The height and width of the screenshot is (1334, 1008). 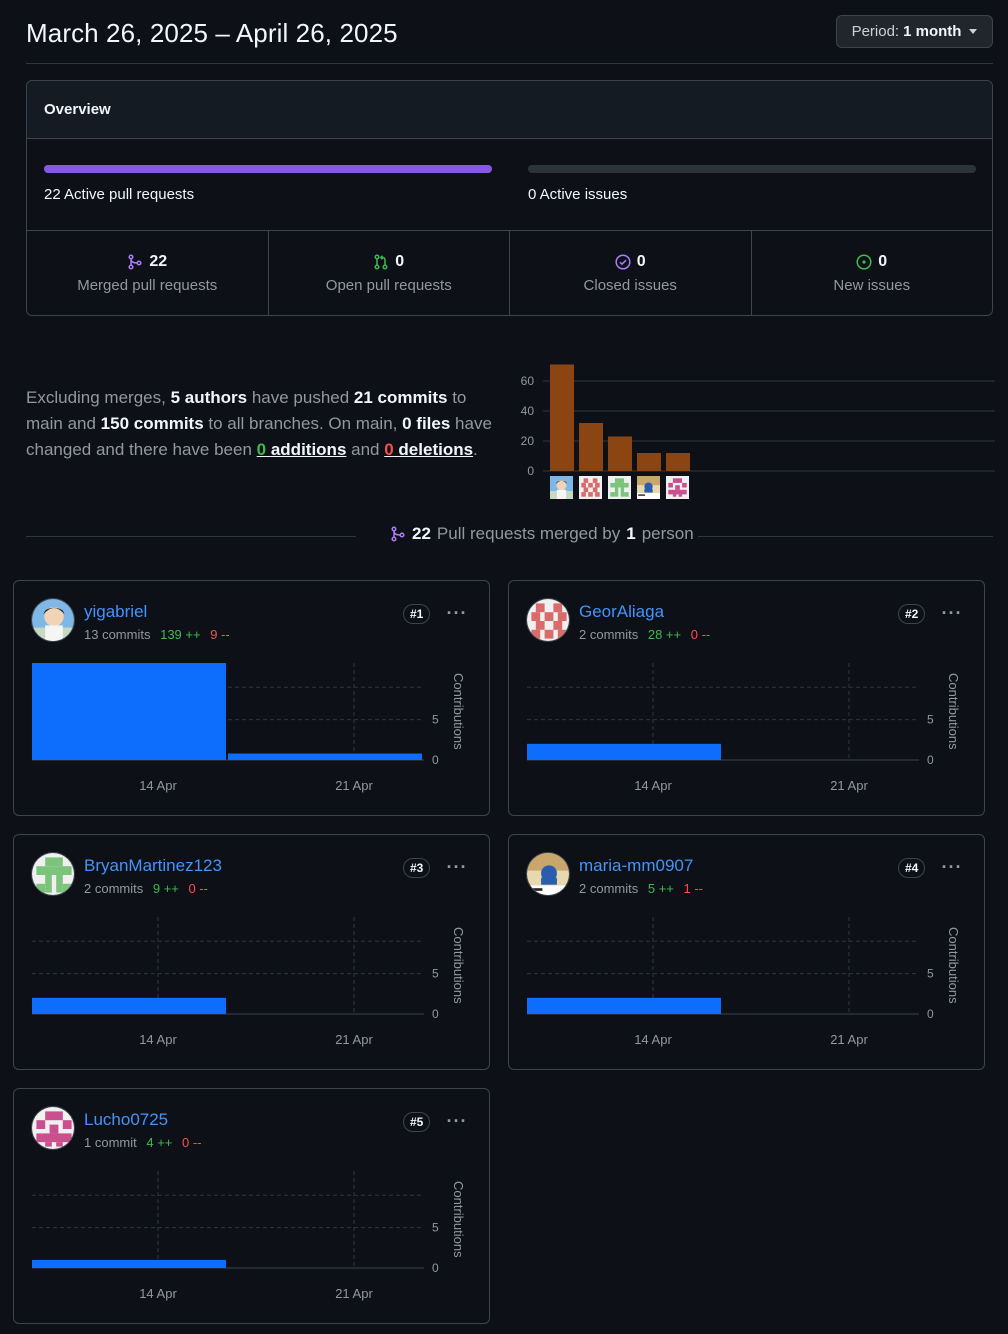 I want to click on commit-bar-BryanMartinez123, so click(x=620, y=454).